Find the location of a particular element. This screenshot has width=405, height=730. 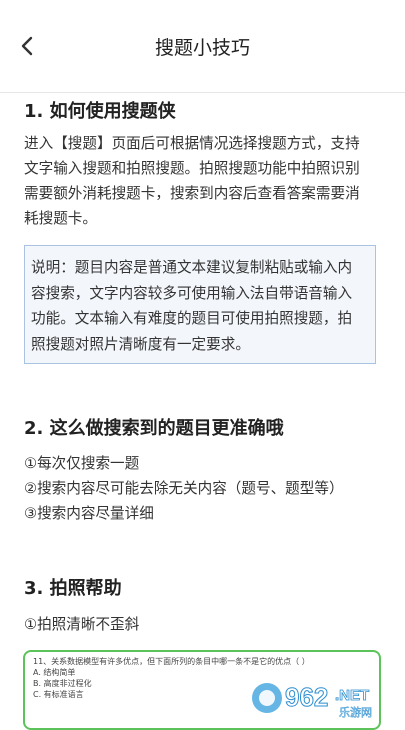

section2-heading: 2. 这么做搜索到的题目更准确哦 is located at coordinates (154, 428).